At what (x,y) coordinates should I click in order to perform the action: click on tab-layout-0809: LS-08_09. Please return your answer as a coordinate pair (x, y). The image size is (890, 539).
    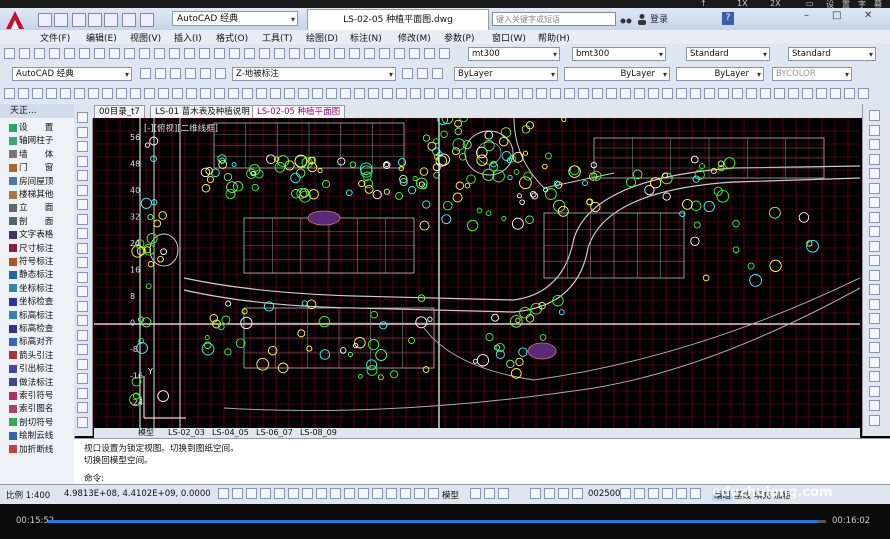
    Looking at the image, I should click on (318, 433).